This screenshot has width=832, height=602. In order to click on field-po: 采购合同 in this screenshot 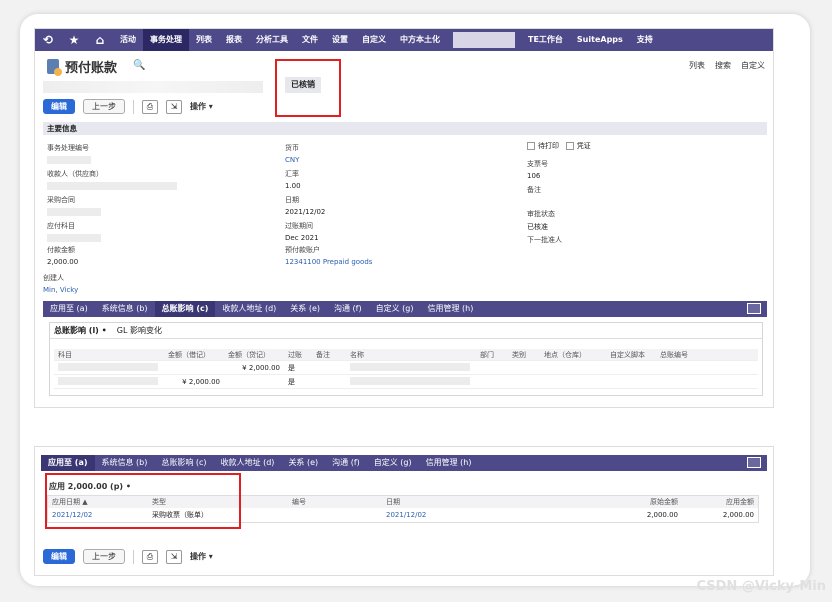, I will do `click(74, 206)`.